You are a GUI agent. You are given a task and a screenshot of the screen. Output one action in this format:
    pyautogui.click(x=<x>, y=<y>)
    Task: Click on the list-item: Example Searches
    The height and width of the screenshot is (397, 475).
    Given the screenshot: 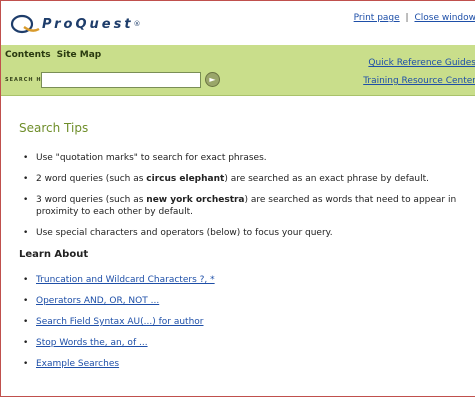 What is the action you would take?
    pyautogui.click(x=244, y=364)
    